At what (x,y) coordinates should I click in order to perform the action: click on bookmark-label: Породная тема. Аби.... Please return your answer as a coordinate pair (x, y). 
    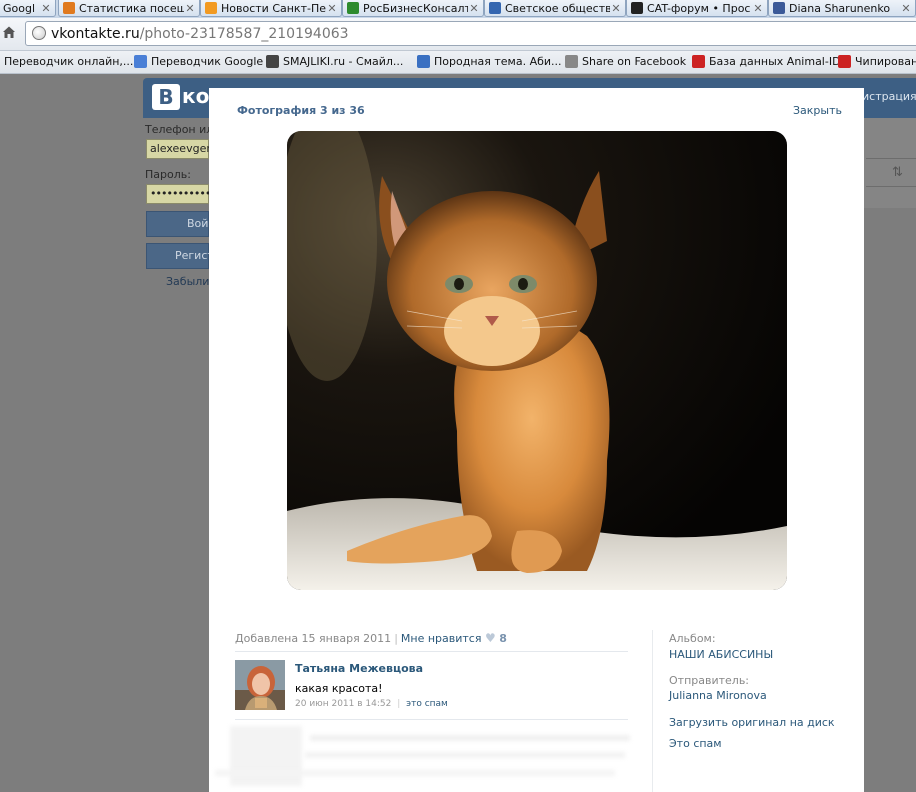
    Looking at the image, I should click on (498, 61).